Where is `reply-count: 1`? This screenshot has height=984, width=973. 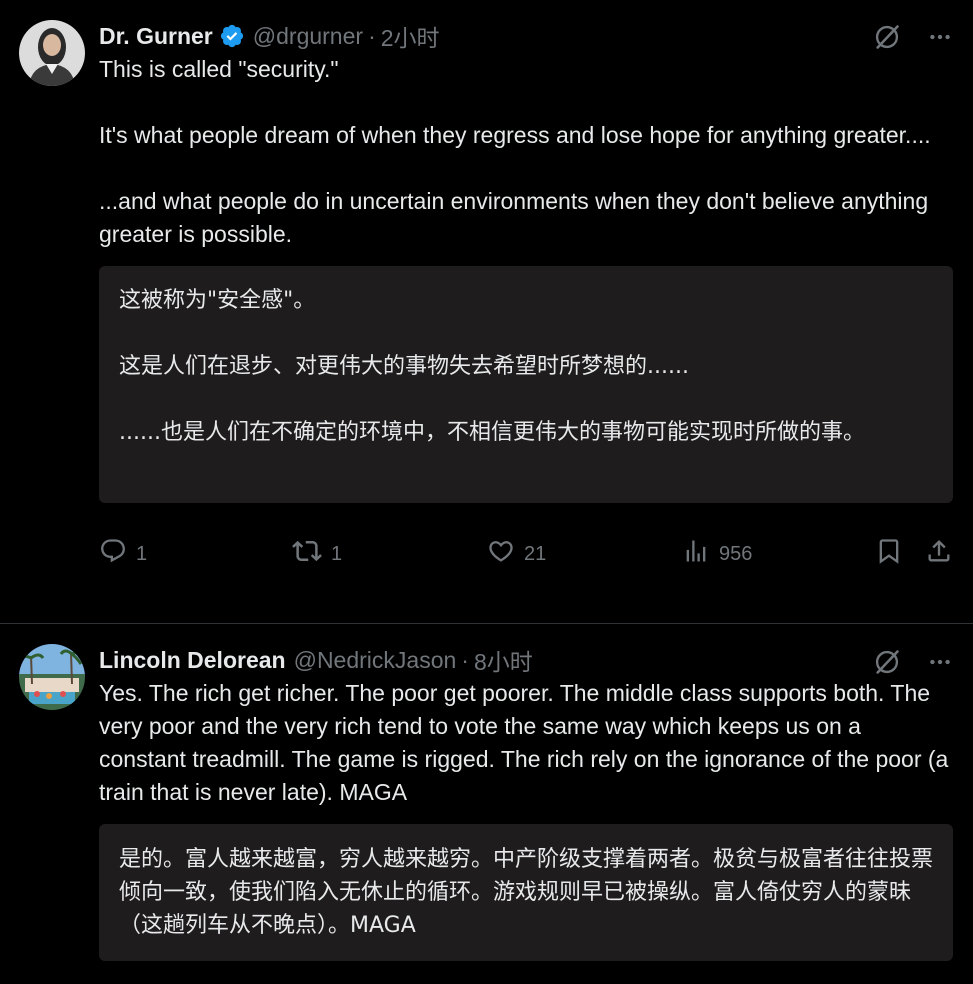 reply-count: 1 is located at coordinates (142, 553).